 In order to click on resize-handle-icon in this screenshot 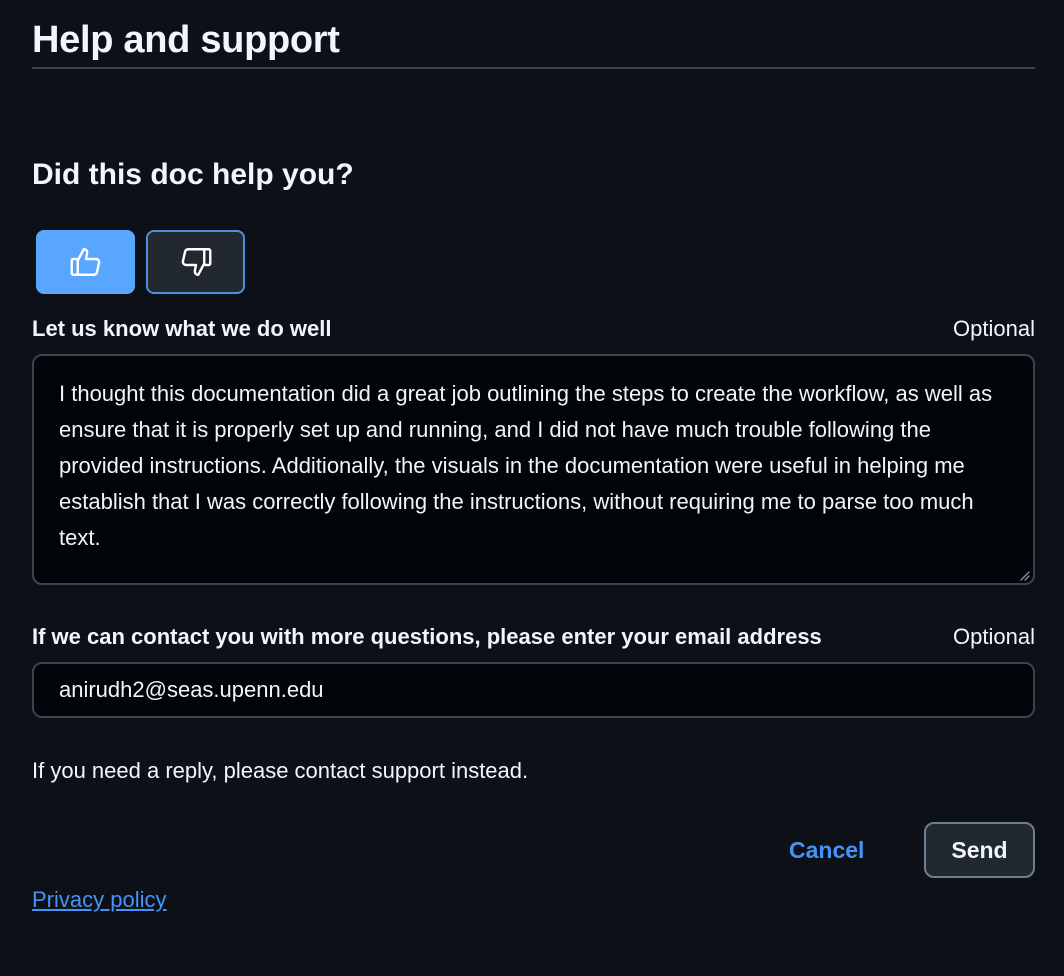, I will do `click(1024, 574)`.